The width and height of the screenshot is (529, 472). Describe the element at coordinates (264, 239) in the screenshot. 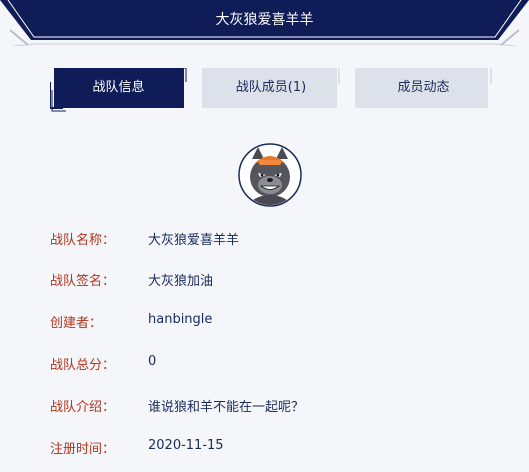

I see `team-name-row: 战队名称： 大灰狼爱喜羊羊` at that location.